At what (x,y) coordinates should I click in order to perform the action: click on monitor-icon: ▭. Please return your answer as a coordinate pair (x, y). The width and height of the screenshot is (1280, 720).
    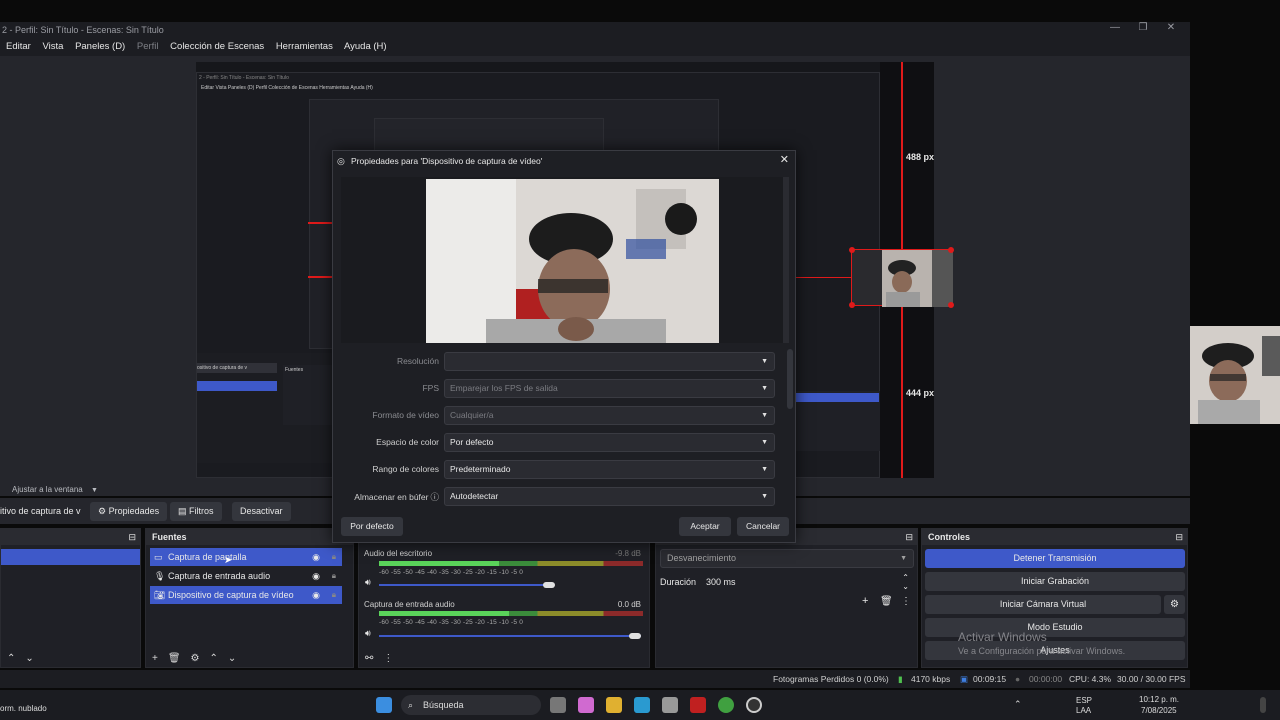
    Looking at the image, I should click on (158, 557).